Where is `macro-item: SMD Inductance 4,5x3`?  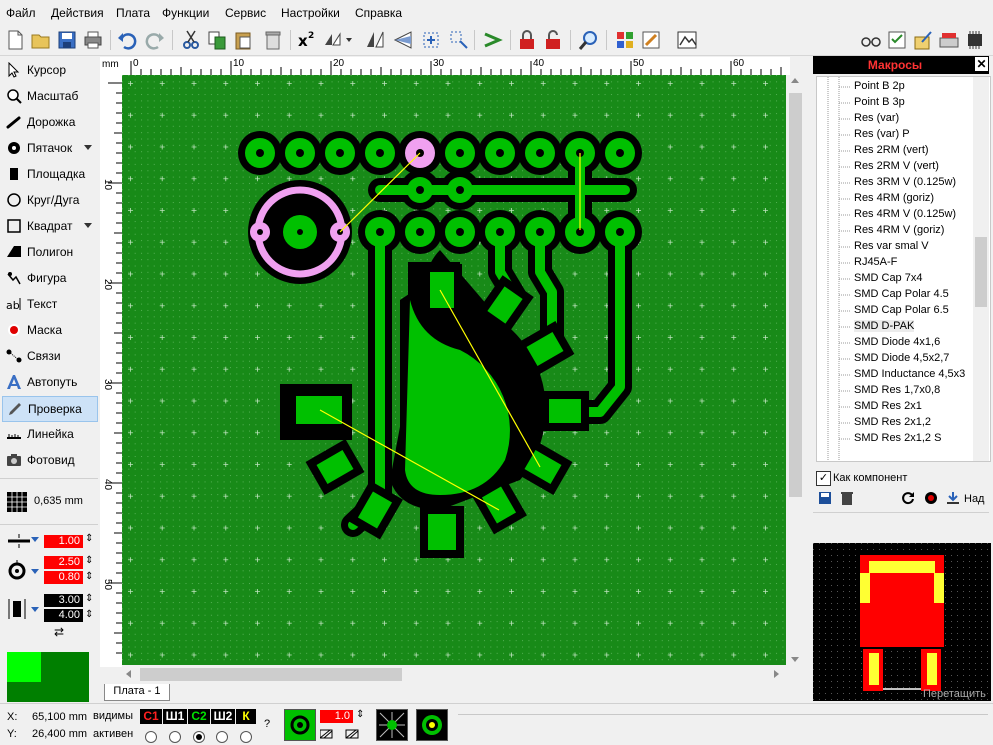 macro-item: SMD Inductance 4,5x3 is located at coordinates (909, 374).